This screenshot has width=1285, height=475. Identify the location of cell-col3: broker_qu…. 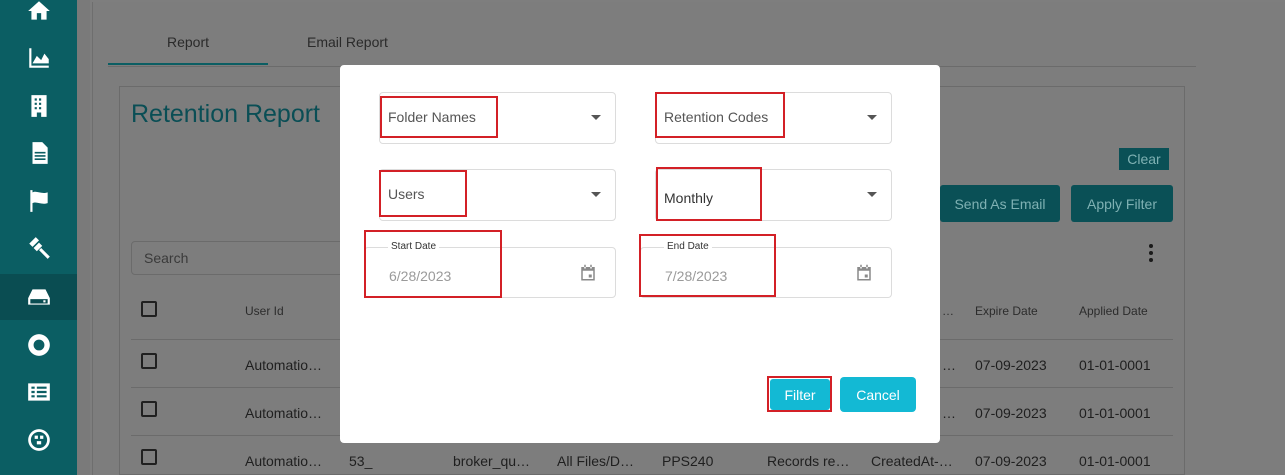
(492, 461).